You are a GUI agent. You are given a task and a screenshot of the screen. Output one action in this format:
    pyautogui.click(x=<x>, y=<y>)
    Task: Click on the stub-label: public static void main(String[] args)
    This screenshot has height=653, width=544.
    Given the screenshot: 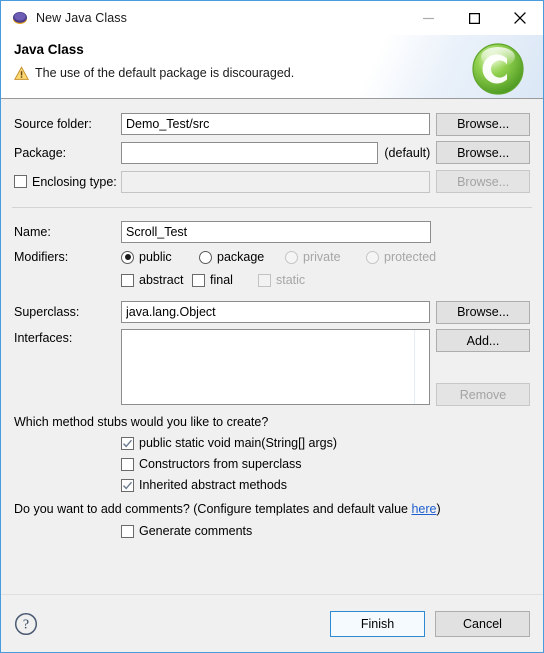 What is the action you would take?
    pyautogui.click(x=238, y=443)
    